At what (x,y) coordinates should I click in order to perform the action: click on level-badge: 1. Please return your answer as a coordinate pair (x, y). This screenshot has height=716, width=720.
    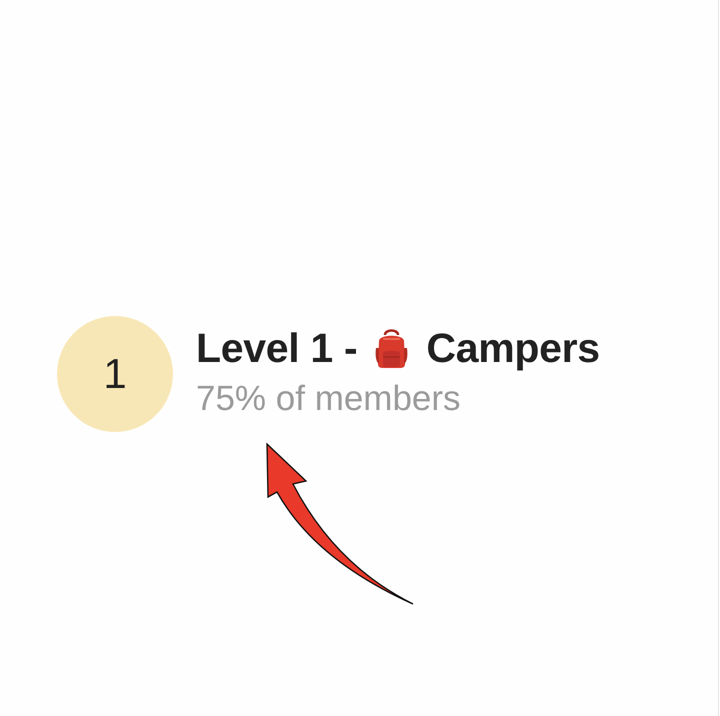
    Looking at the image, I should click on (115, 374).